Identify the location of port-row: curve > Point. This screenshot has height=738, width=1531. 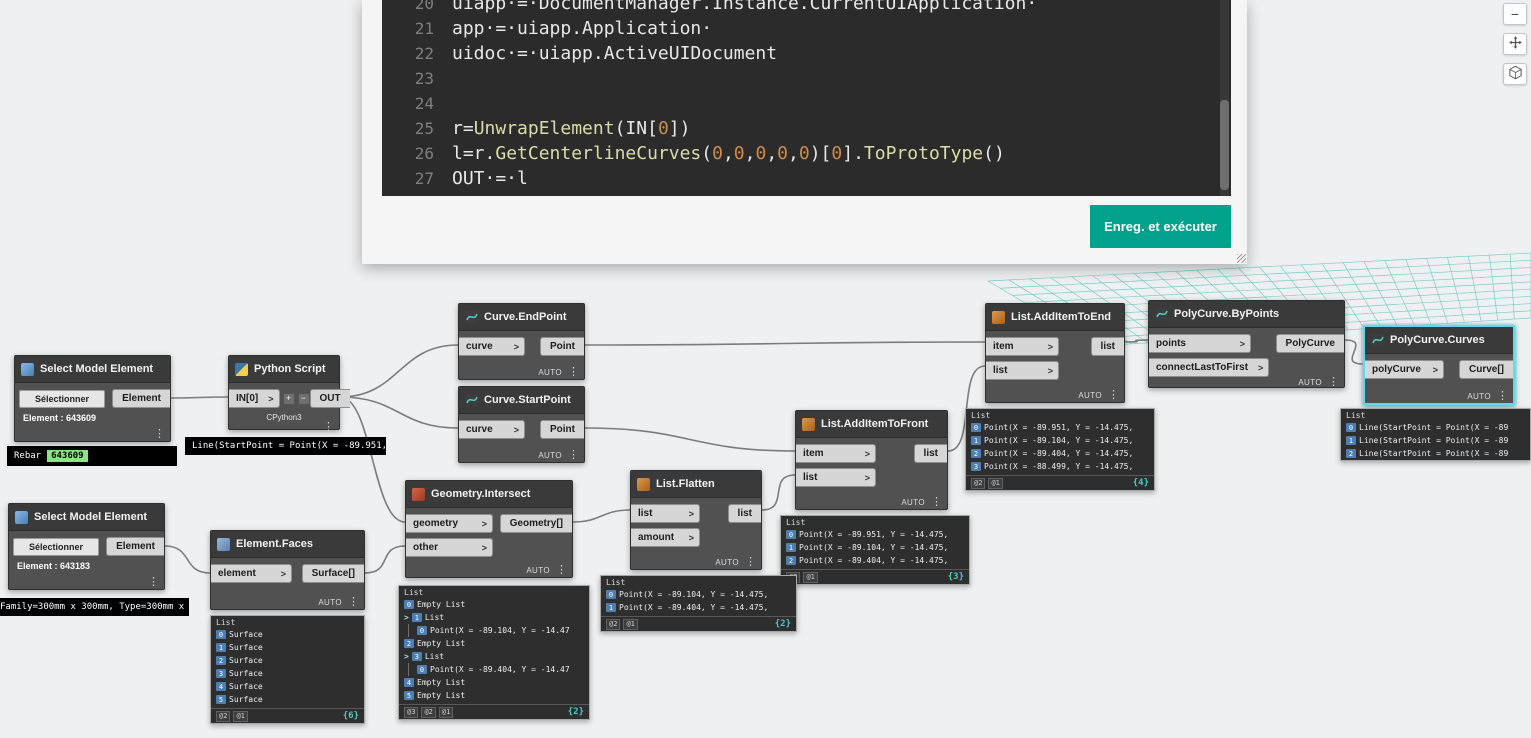
(521, 429).